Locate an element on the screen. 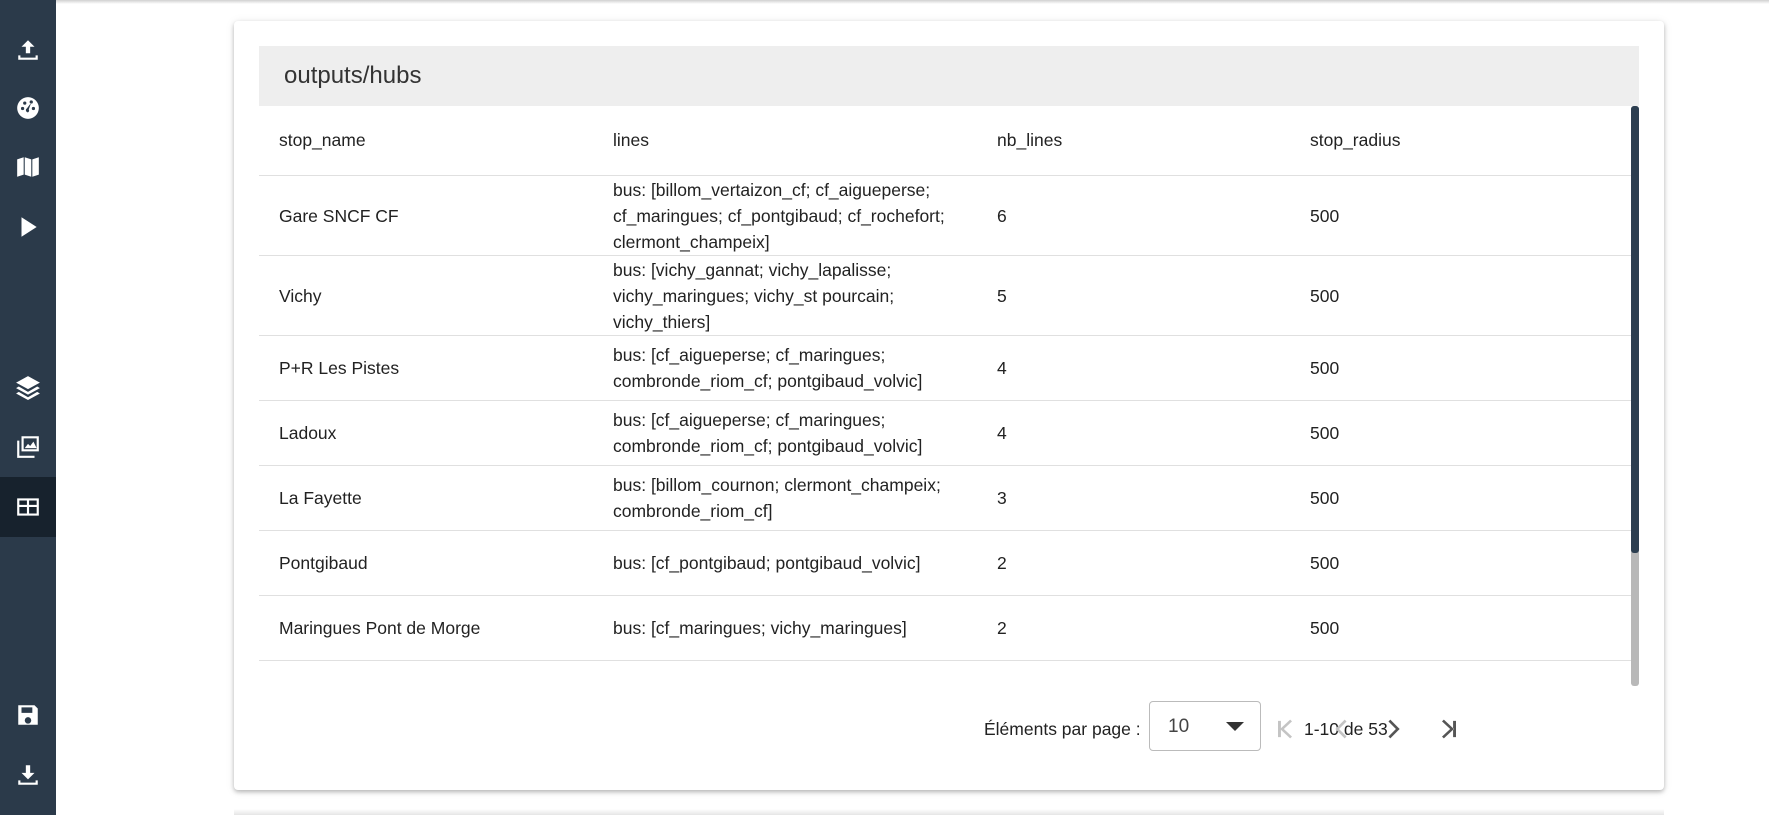 Image resolution: width=1769 pixels, height=815 pixels. play-button is located at coordinates (28, 227).